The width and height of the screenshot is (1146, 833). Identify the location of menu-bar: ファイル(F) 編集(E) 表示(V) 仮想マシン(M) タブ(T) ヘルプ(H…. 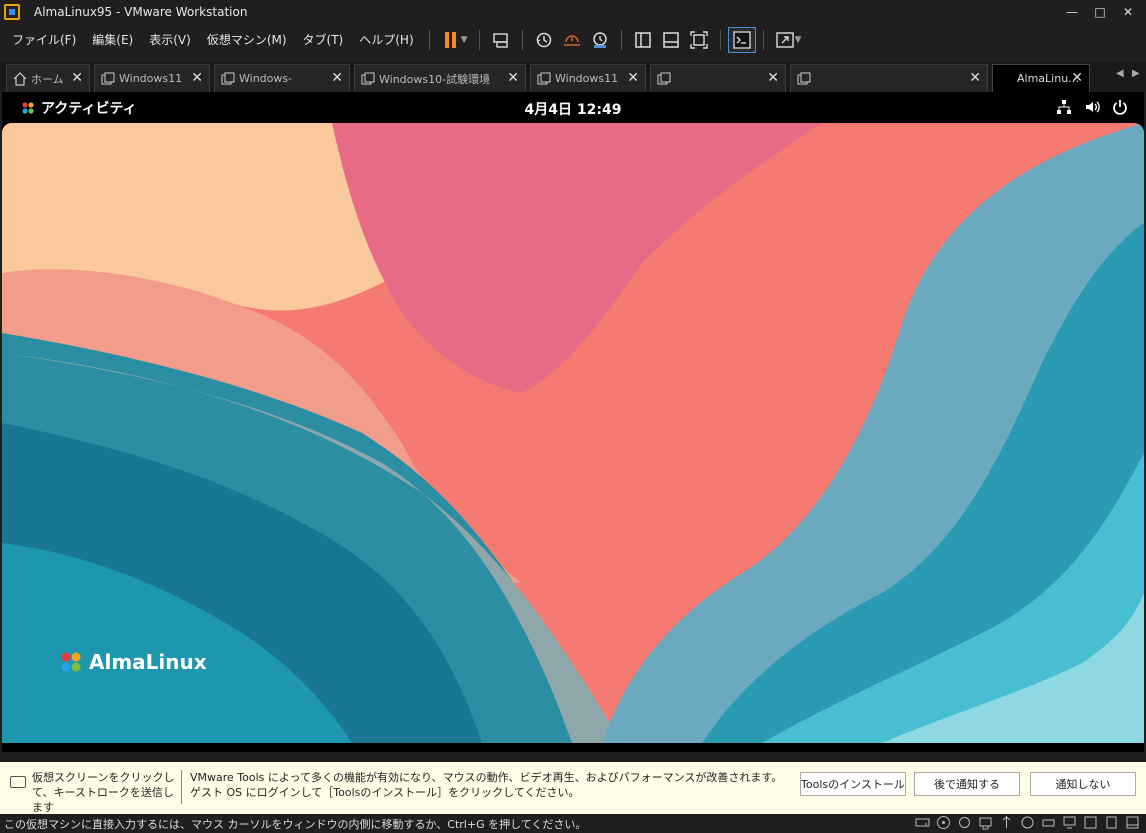
(573, 40).